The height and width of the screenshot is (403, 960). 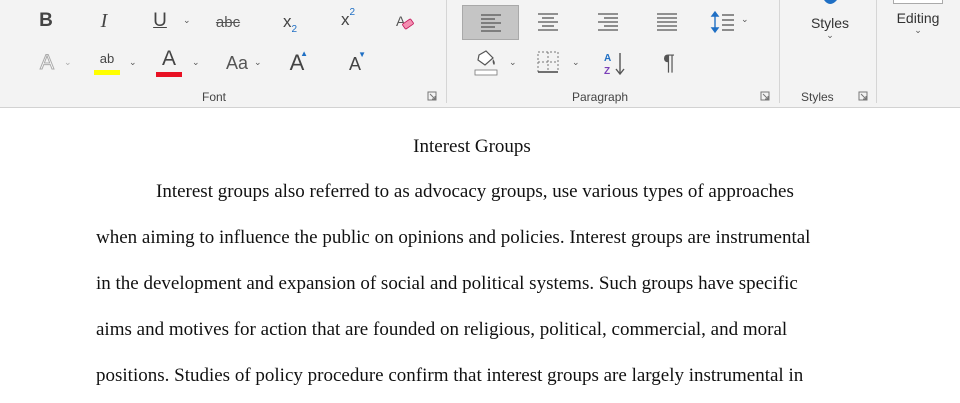 I want to click on text-effects-label: A, so click(x=46, y=63).